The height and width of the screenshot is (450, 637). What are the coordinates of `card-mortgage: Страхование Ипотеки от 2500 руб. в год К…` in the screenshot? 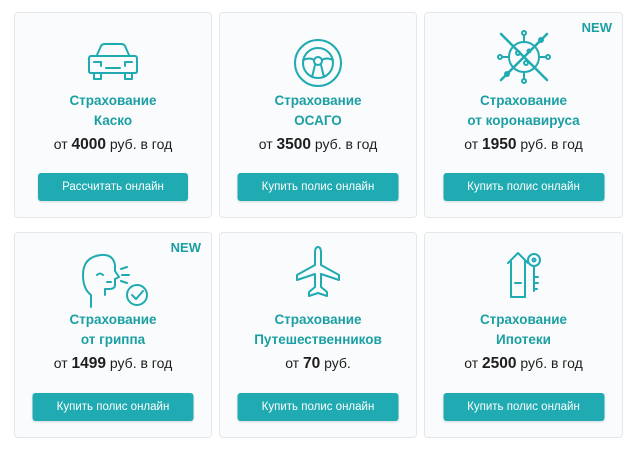 It's located at (523, 335).